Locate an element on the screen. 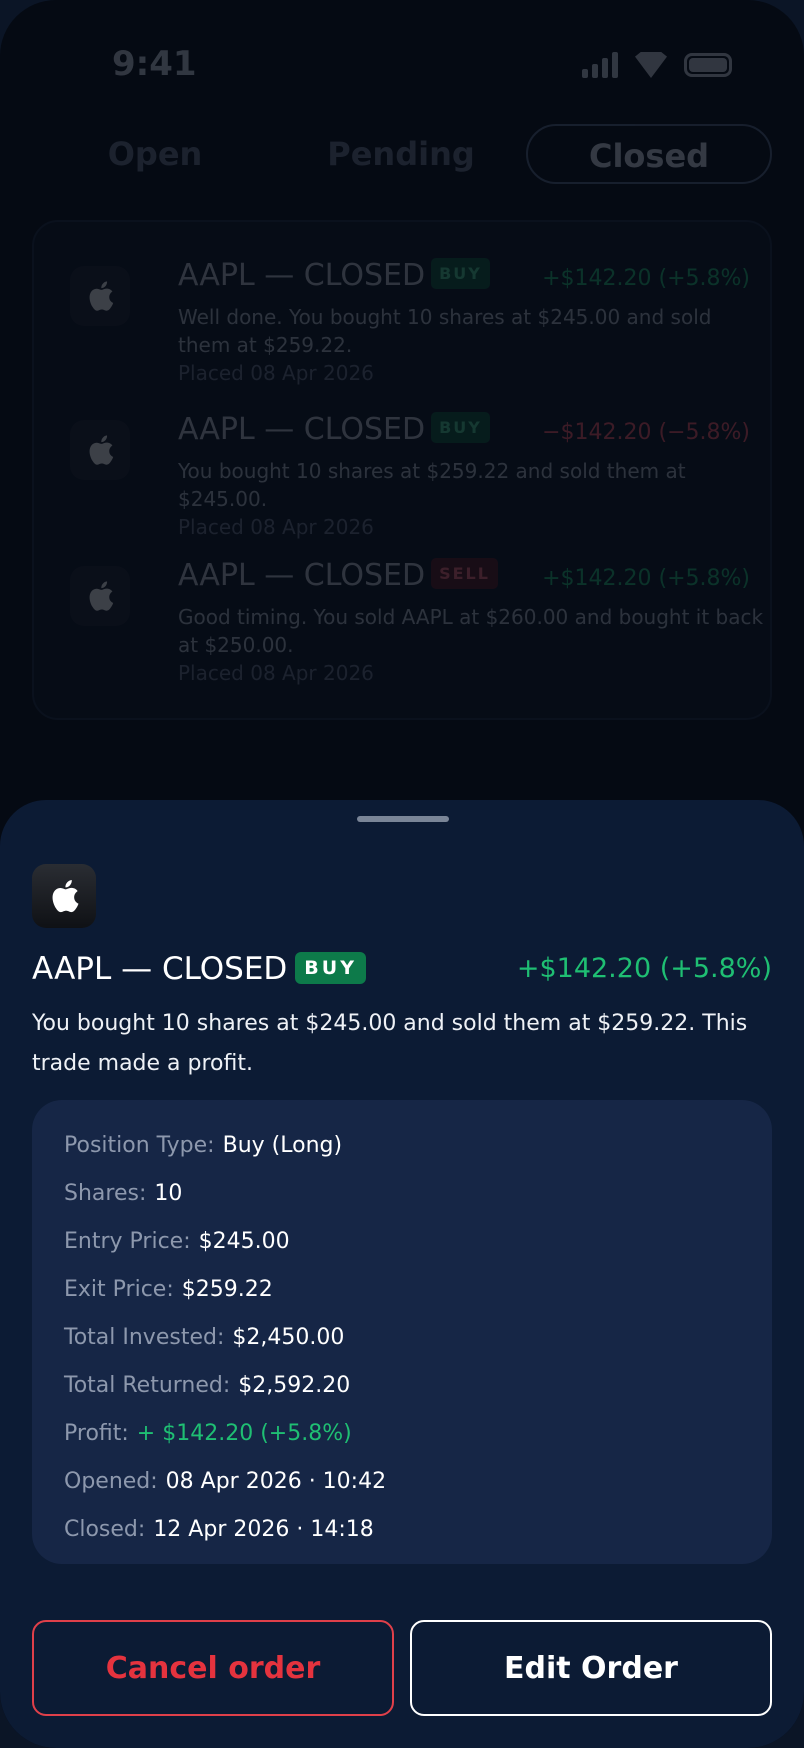 The height and width of the screenshot is (1748, 804). detail-row-closed: Closed: 12 Apr 2026 · 14:18 is located at coordinates (402, 1530).